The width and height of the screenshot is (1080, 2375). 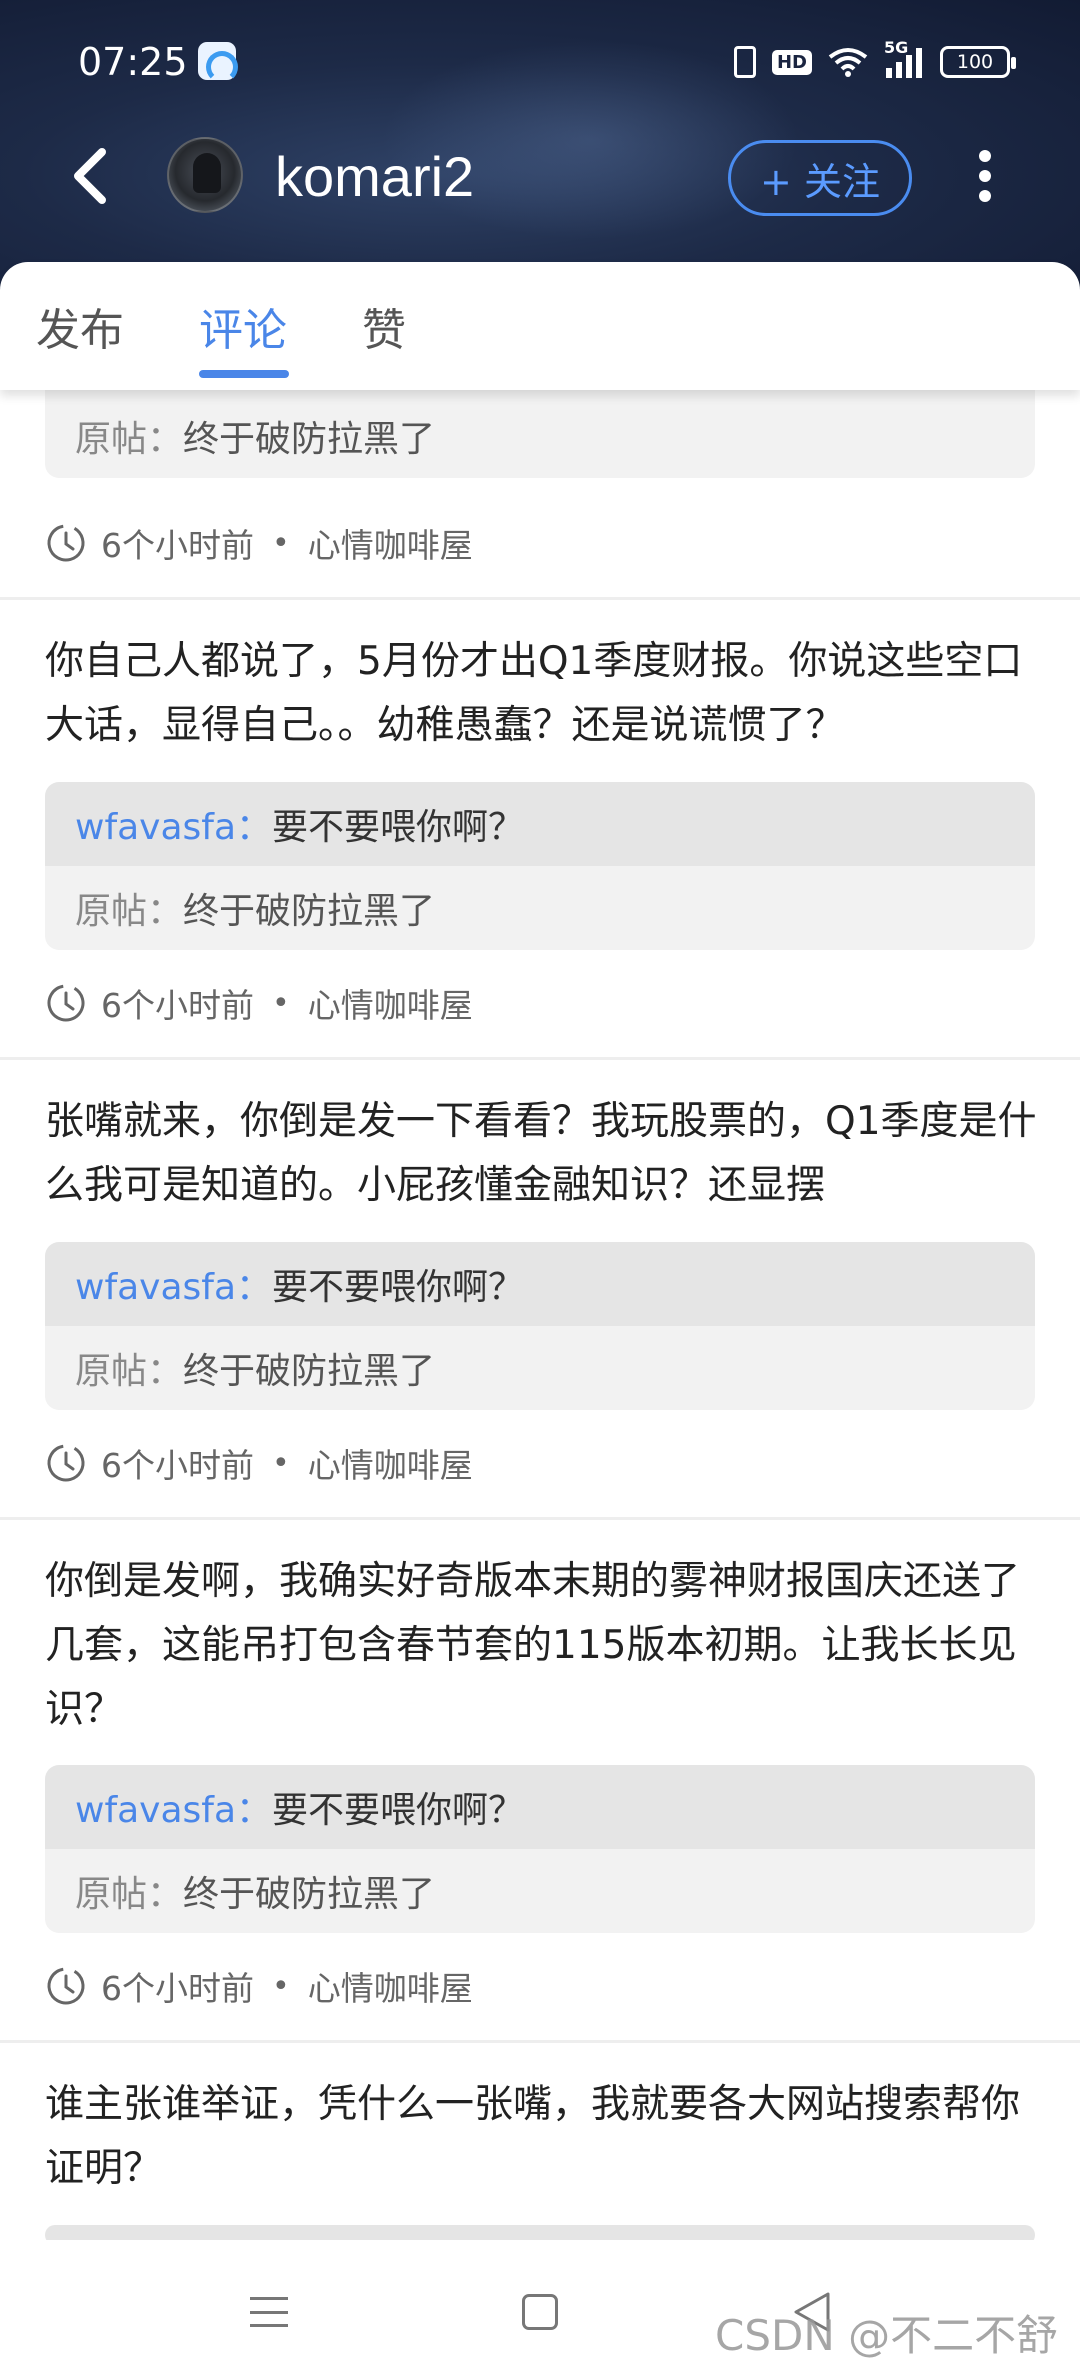 I want to click on system-navigation-bar: CSDN @不二不舒服, so click(x=540, y=2307).